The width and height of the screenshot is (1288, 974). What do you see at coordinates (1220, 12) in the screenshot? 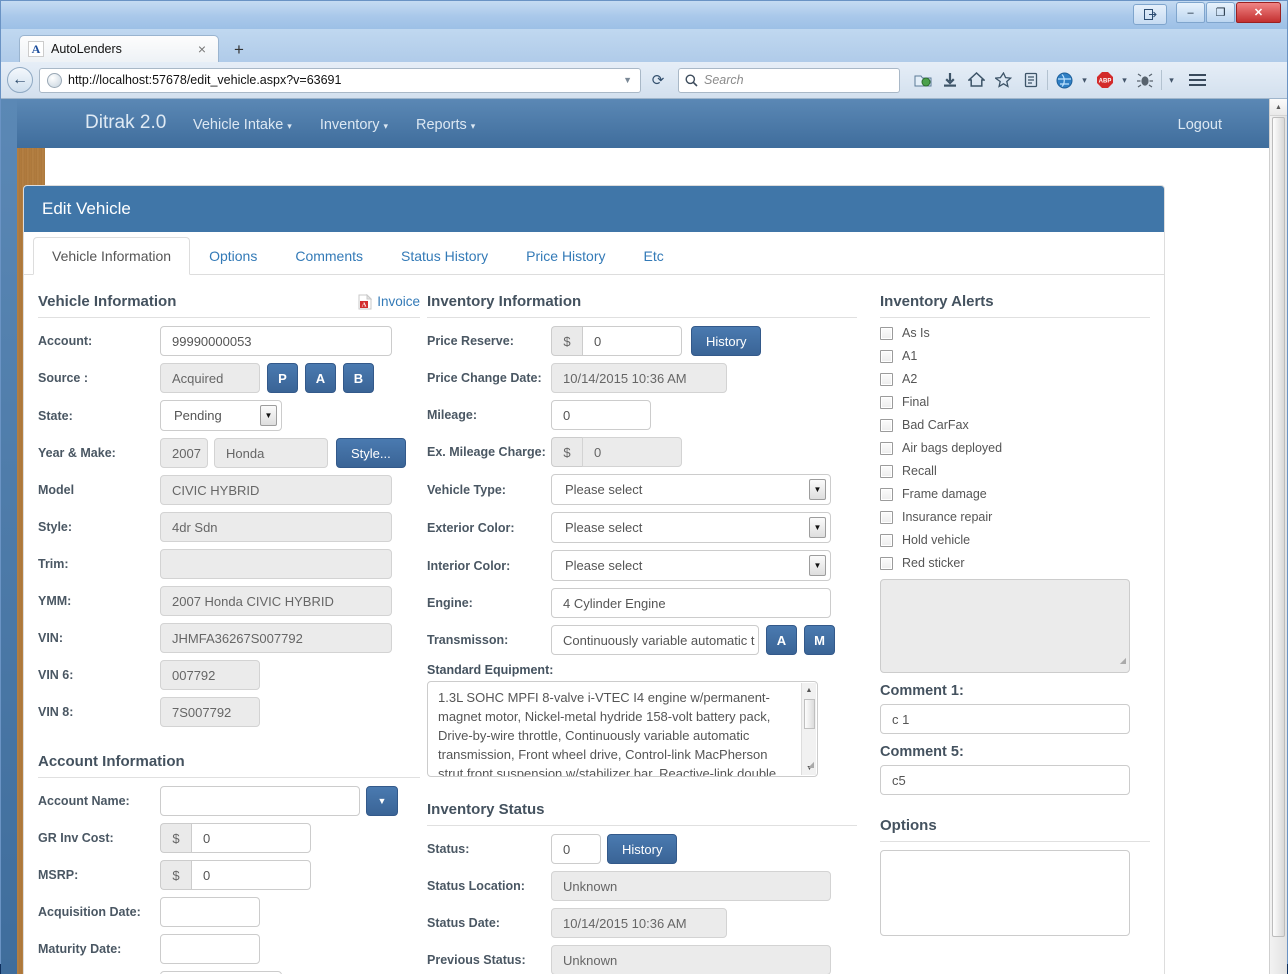
I see `maximize-button: ❐` at bounding box center [1220, 12].